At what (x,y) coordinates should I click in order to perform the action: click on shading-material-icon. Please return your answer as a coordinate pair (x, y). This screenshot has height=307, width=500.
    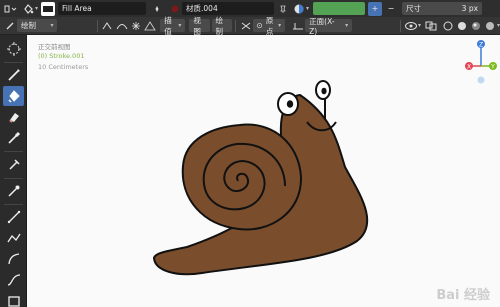
    Looking at the image, I should click on (476, 26).